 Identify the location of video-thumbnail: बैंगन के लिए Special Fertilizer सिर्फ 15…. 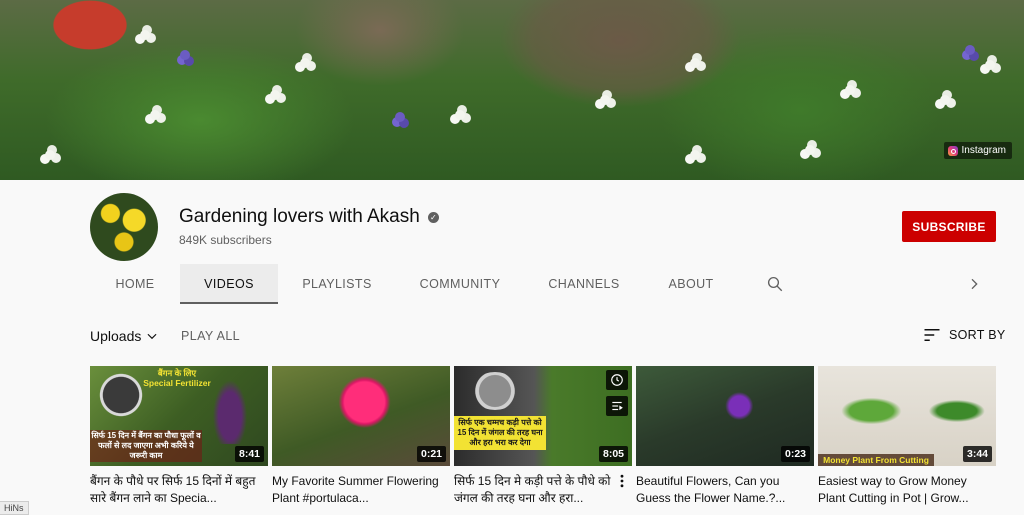
(179, 416).